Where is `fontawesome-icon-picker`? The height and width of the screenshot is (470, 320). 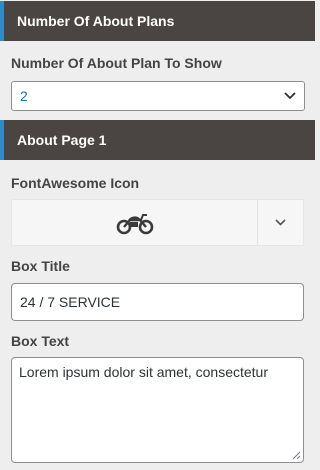 fontawesome-icon-picker is located at coordinates (157, 222).